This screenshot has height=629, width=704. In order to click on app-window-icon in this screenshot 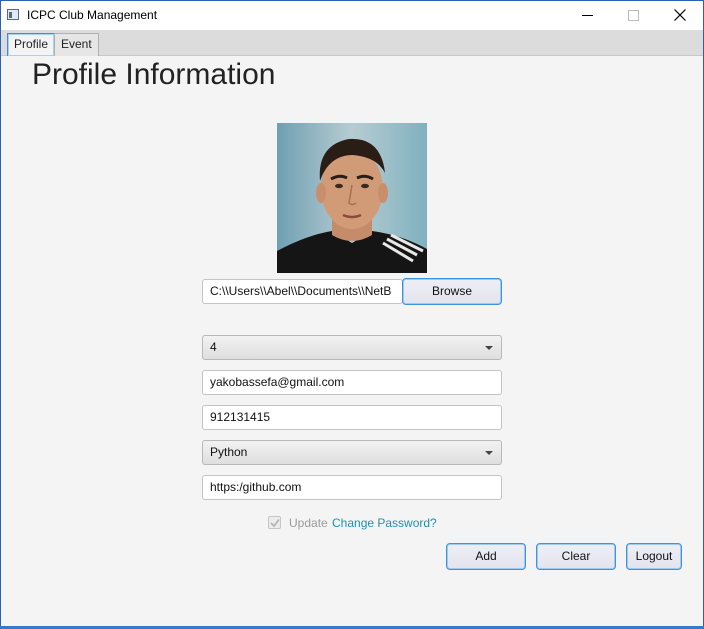, I will do `click(13, 14)`.